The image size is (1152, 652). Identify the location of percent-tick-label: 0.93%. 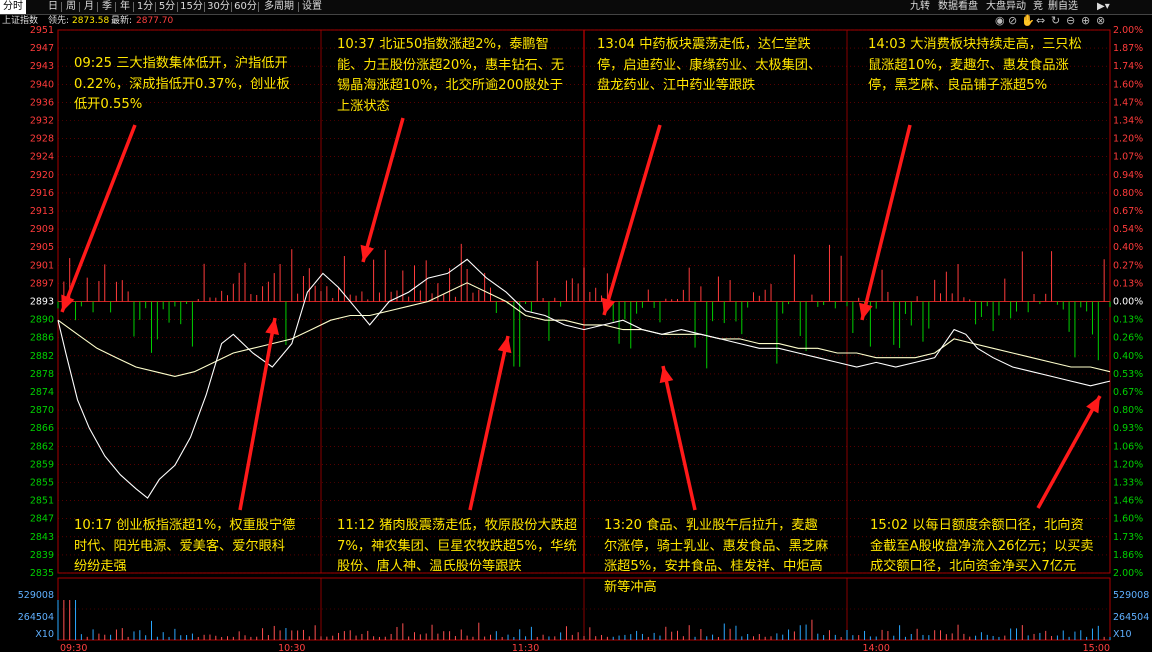
(1128, 428).